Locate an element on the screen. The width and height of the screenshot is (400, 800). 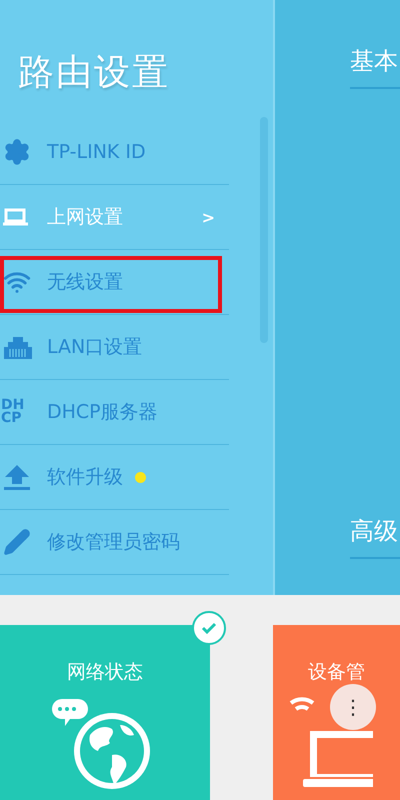
menu-item: 上网设置 > is located at coordinates (114, 217).